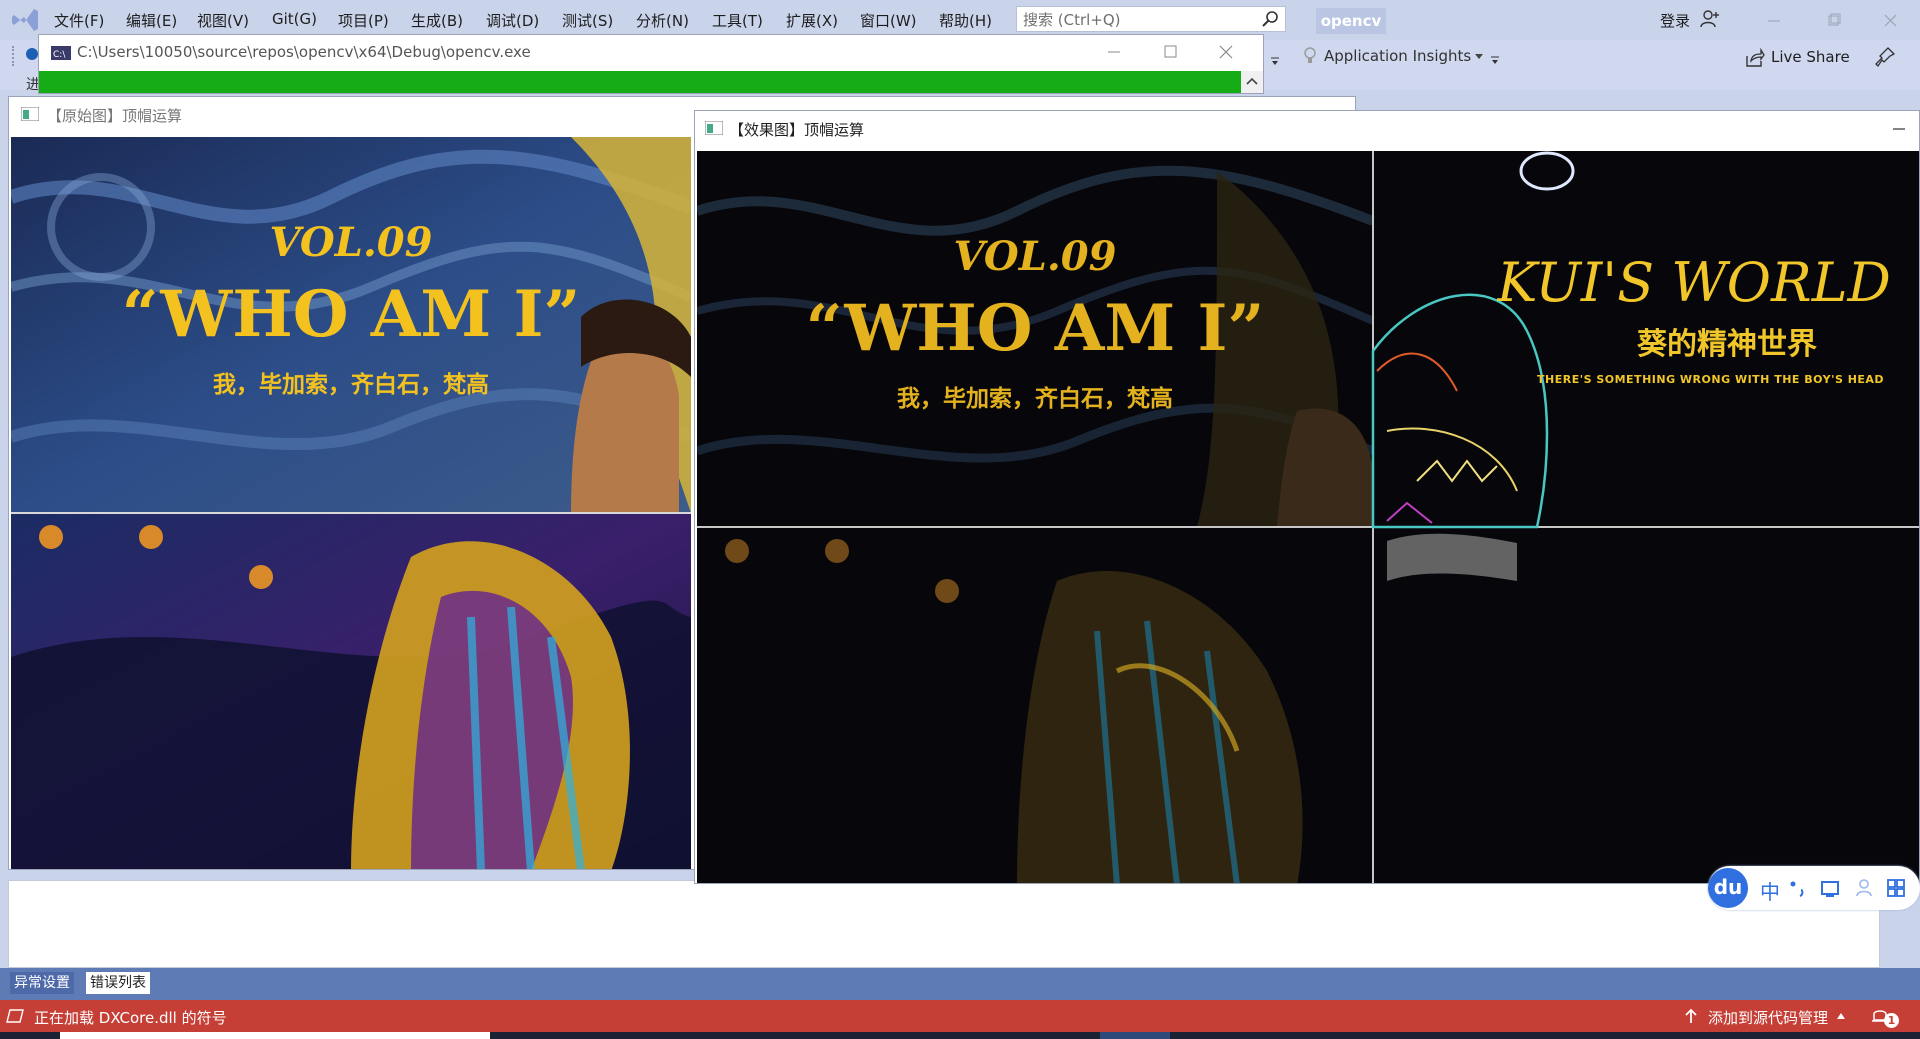  Describe the element at coordinates (888, 20) in the screenshot. I see `menu-window: 窗口(W)` at that location.